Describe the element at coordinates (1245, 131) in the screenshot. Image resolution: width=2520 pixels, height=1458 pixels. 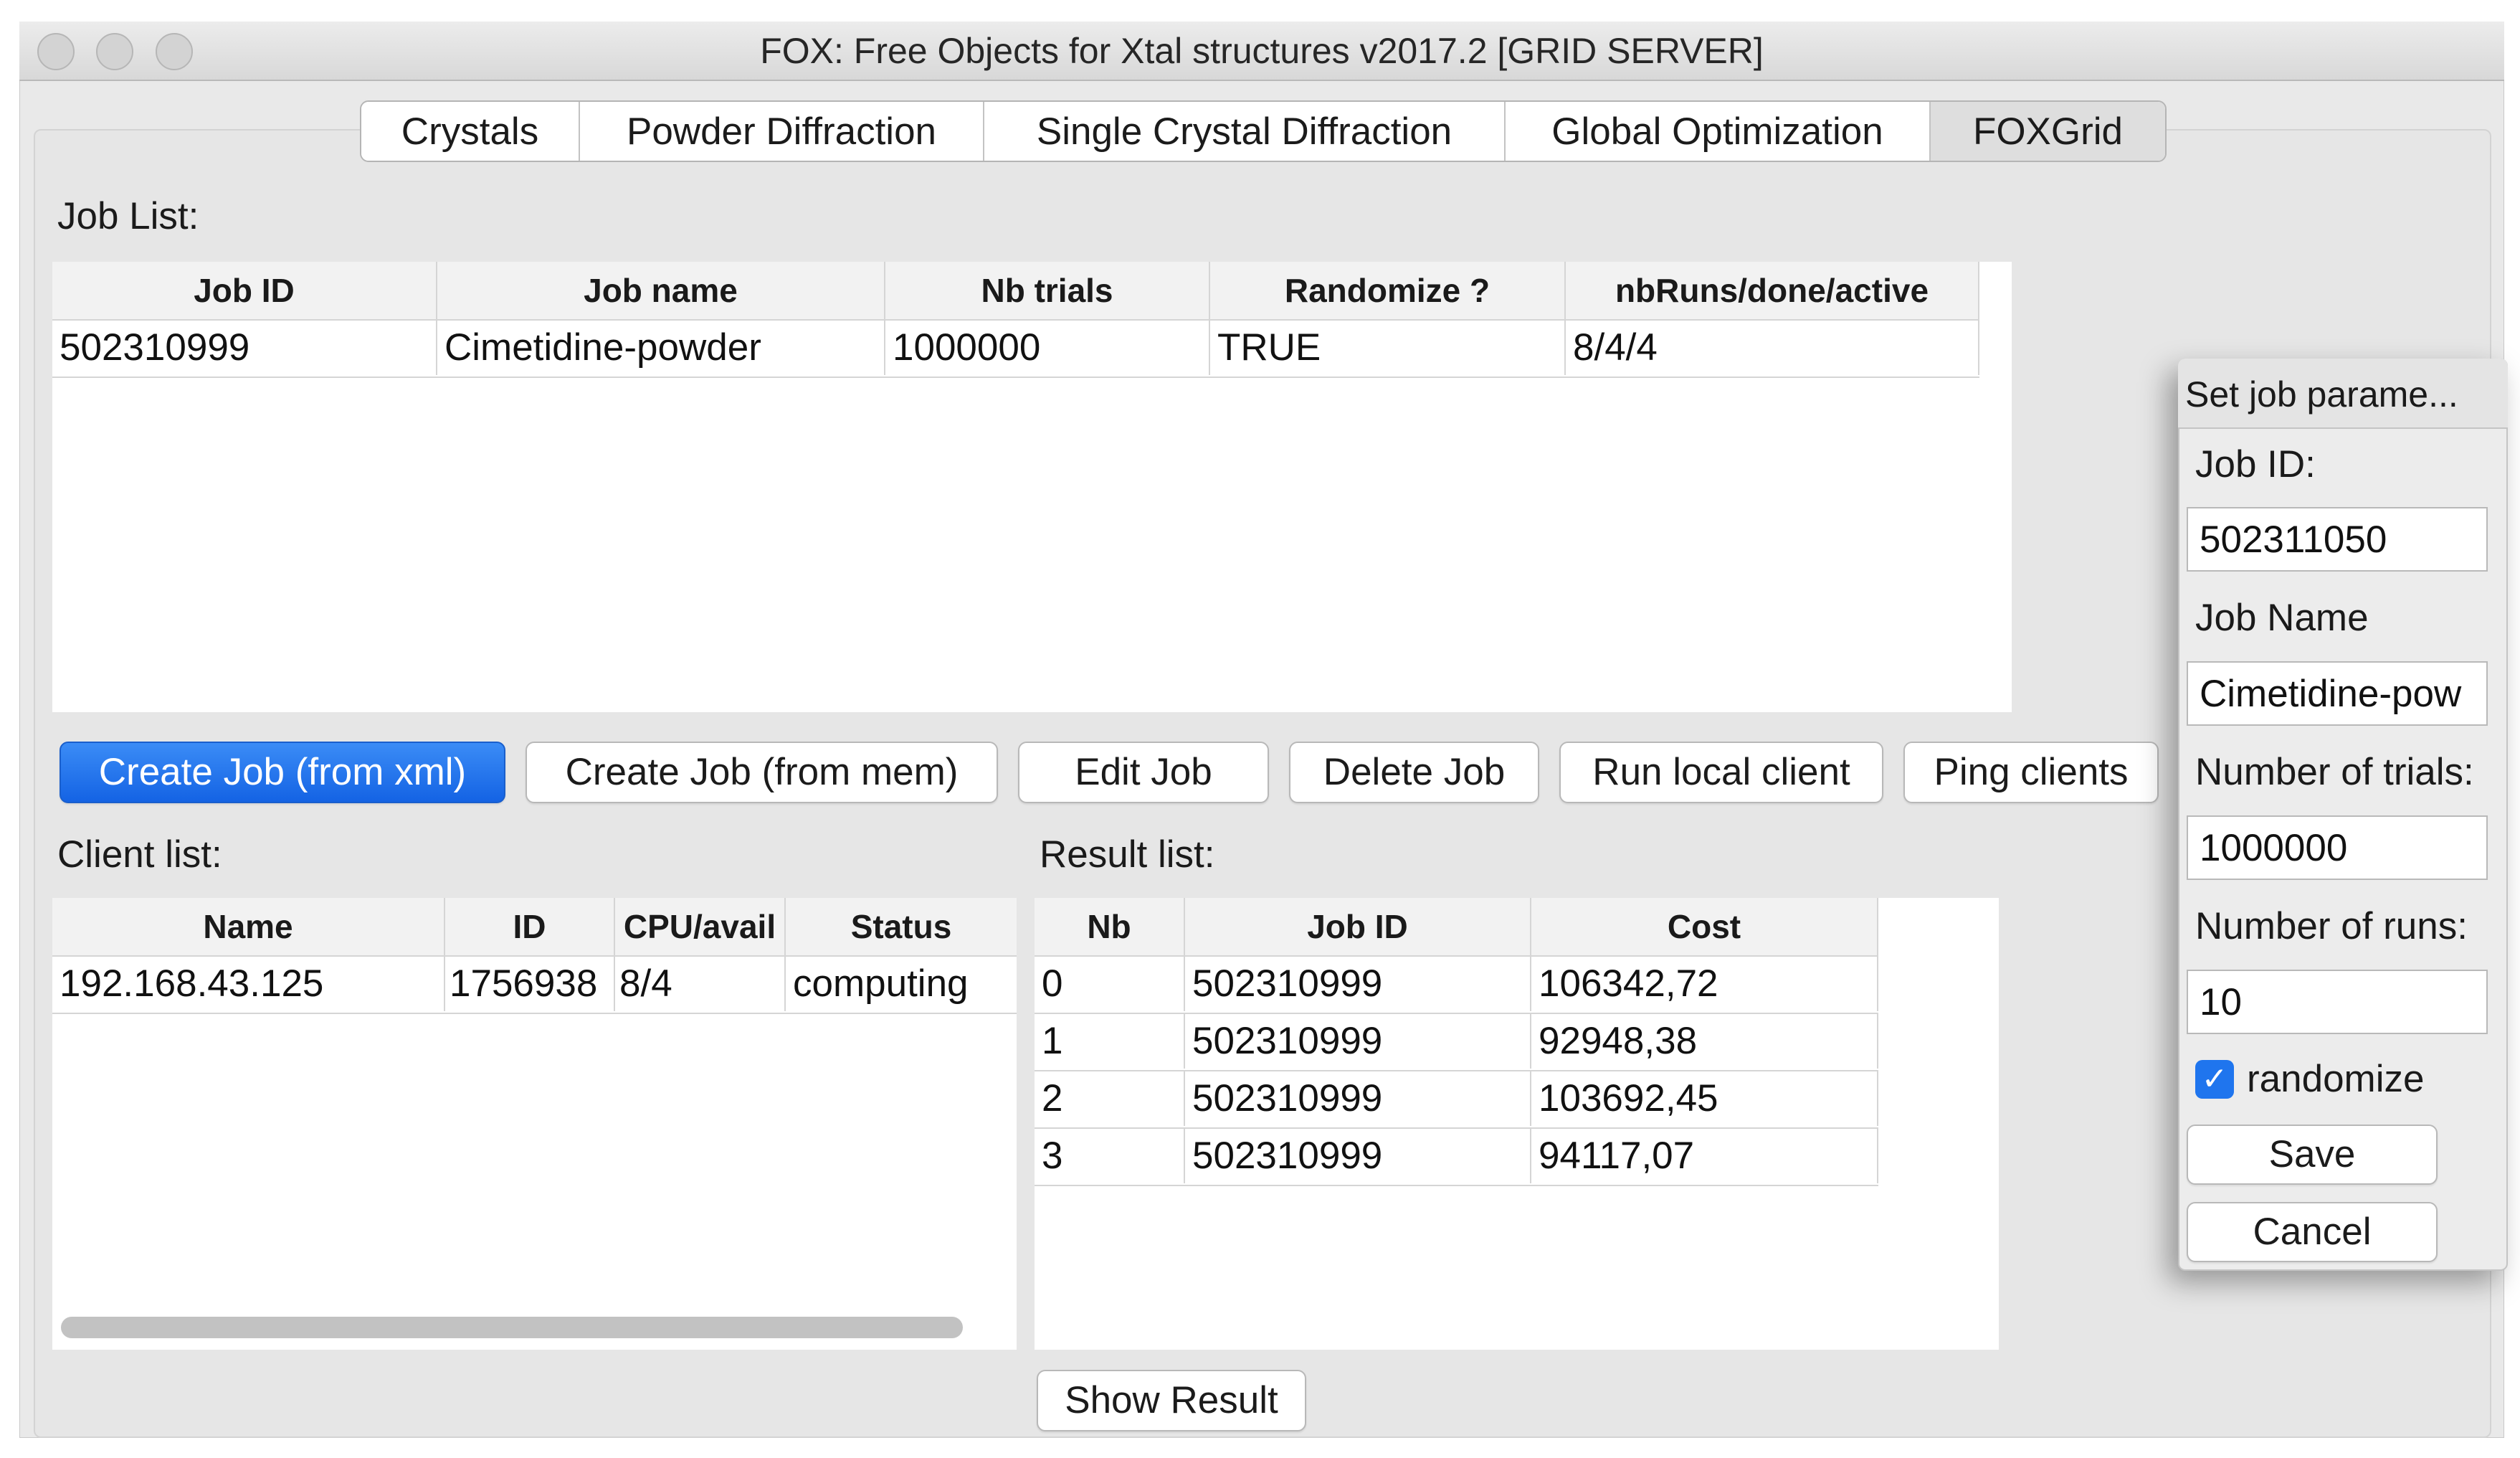
I see `tab-single-crystal-diffraction: Single Crystal Diffraction` at that location.